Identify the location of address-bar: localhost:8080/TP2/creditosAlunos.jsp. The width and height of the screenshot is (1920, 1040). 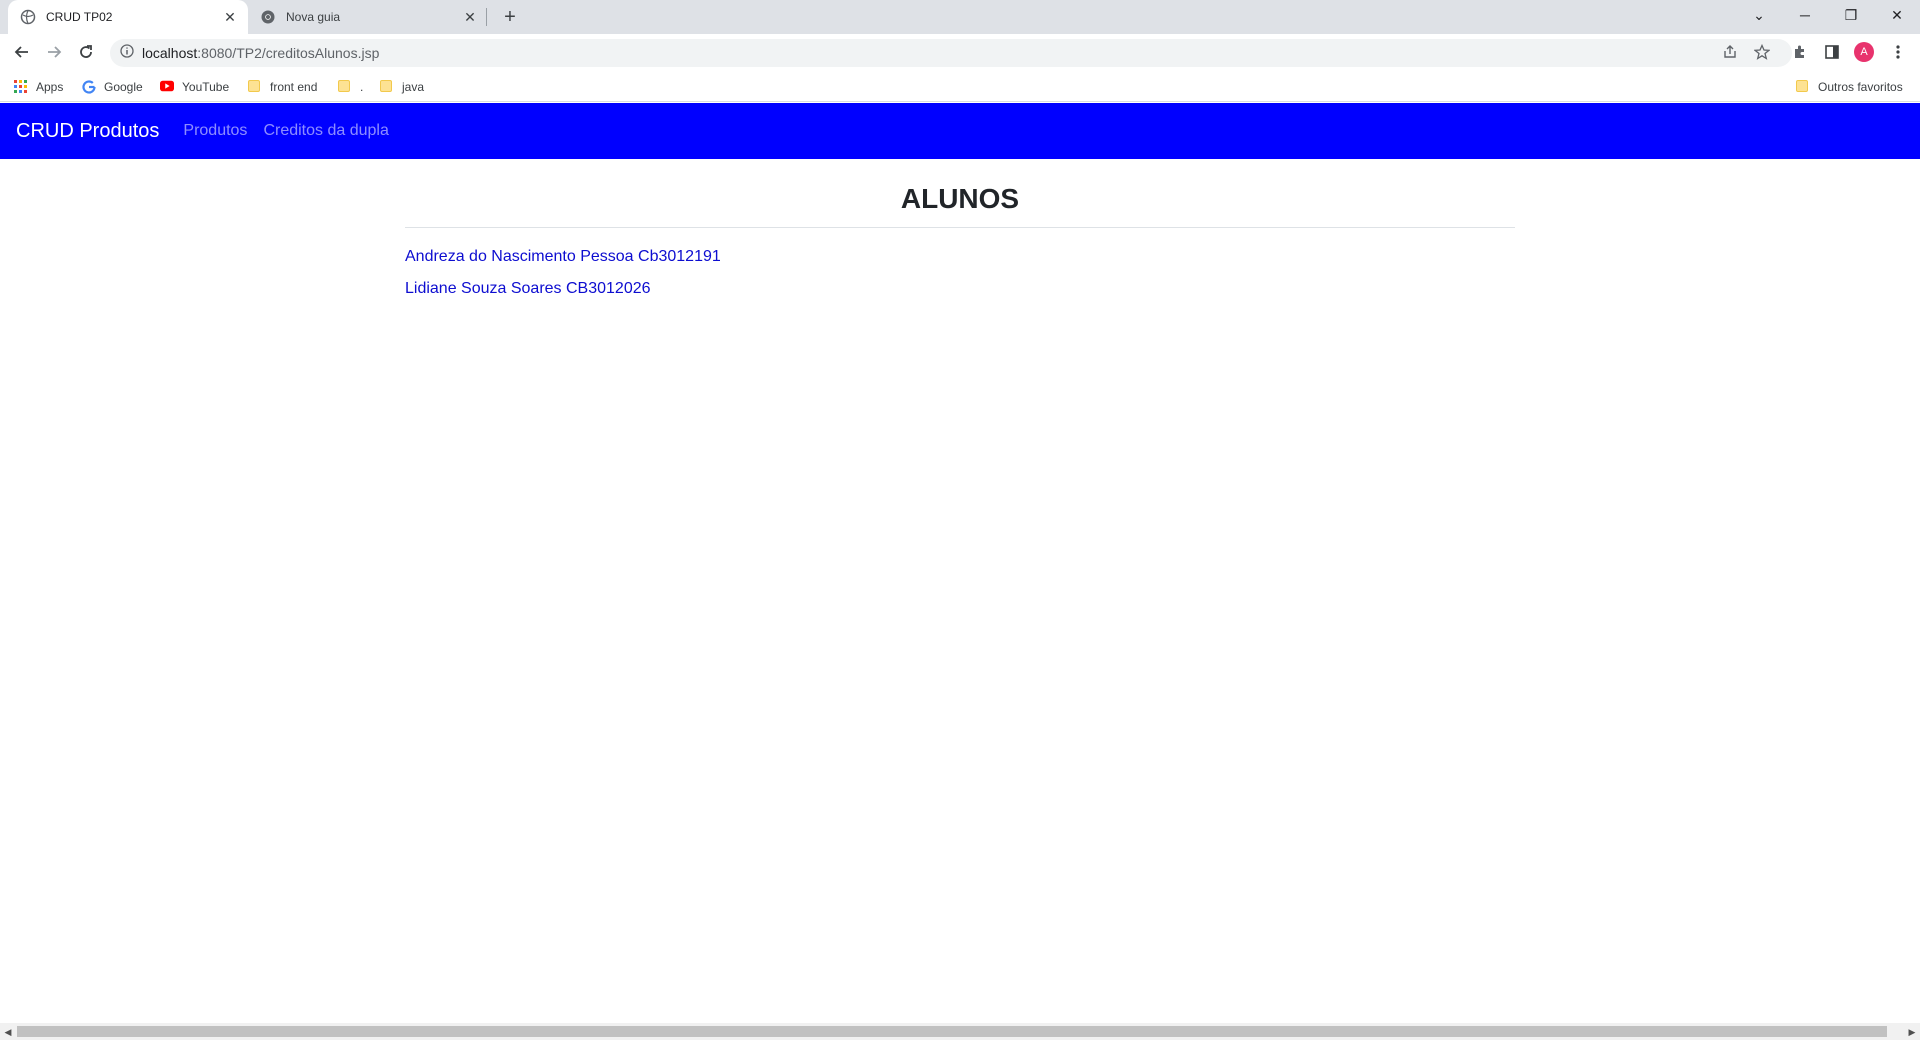
(951, 53).